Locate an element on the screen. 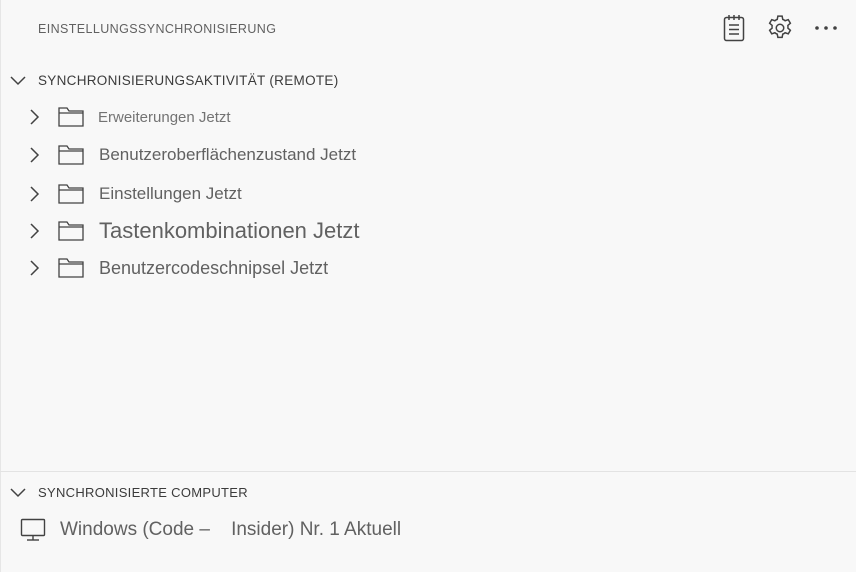 This screenshot has width=856, height=572. sync-activity-section-header: SYNCHRONISIERUNGSAKTIVITÄT (REMOTE) is located at coordinates (173, 80).